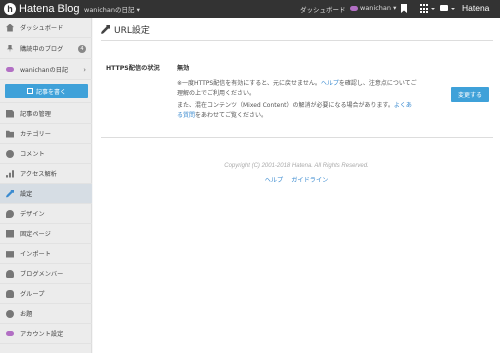 Image resolution: width=500 pixels, height=353 pixels. Describe the element at coordinates (35, 234) in the screenshot. I see `sidebar-item-label: 固定ページ` at that location.